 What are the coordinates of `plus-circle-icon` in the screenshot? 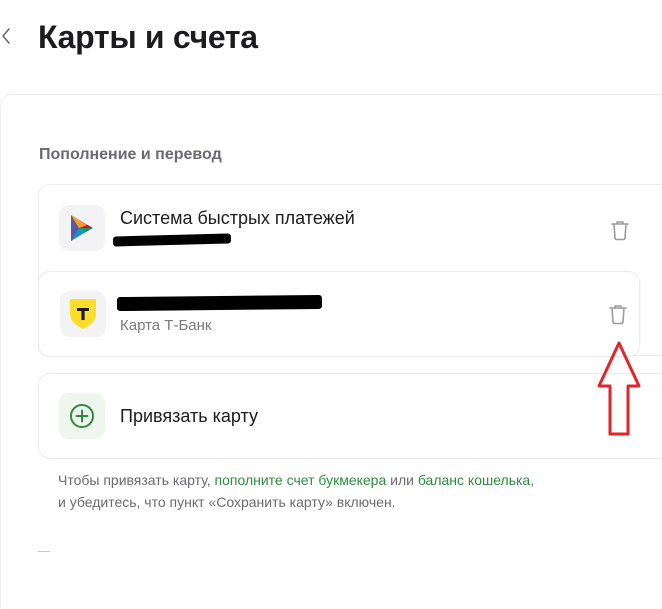 It's located at (82, 416).